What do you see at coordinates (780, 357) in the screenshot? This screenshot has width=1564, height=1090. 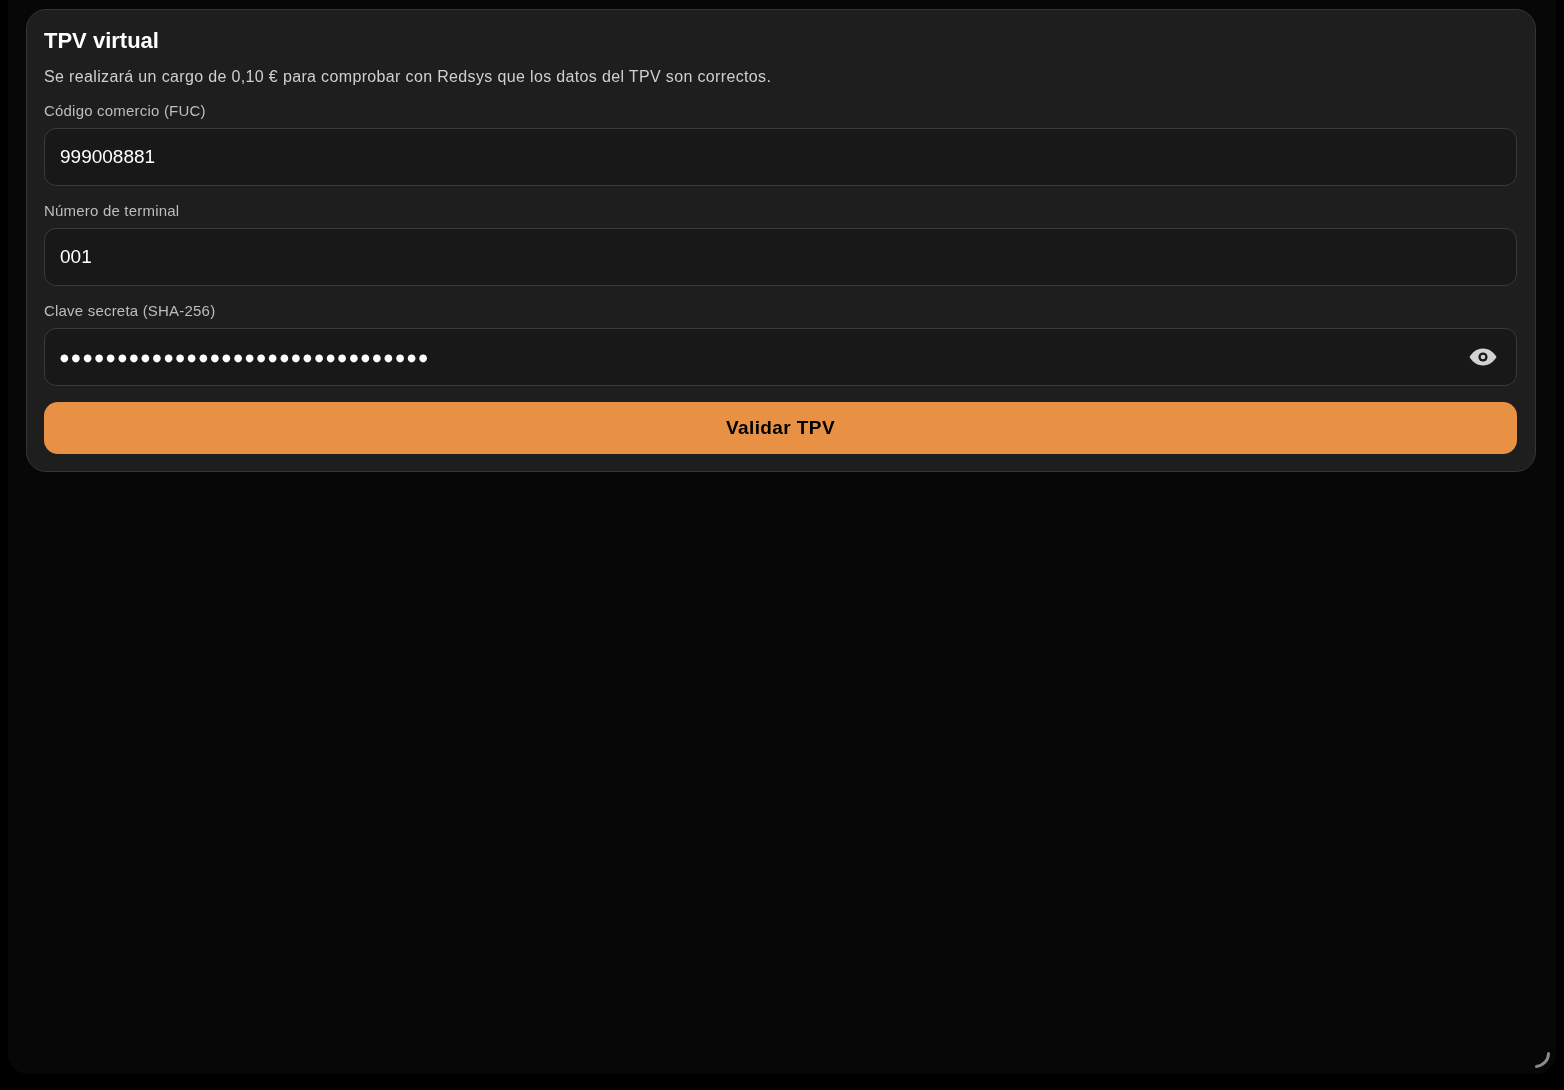 I see `password-field: ●●●●●●●●●●●●●●●●●●●●●●●●●●●●●●●●` at bounding box center [780, 357].